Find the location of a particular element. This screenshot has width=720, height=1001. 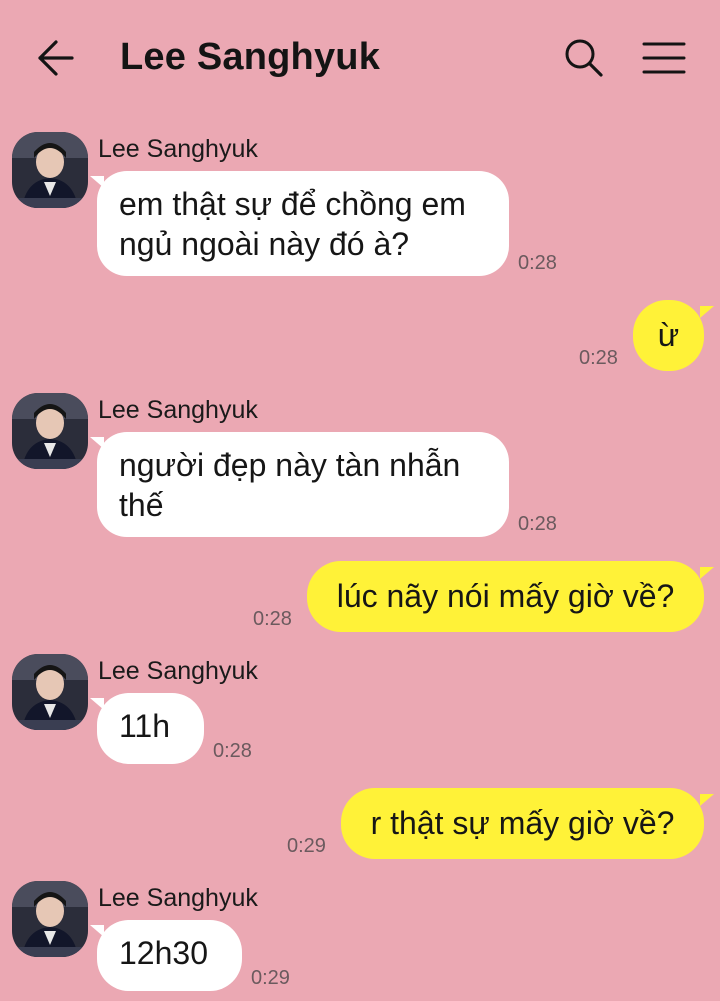

message-bubble-outgoing: lúc nãy nói mấy giờ về? is located at coordinates (505, 596).